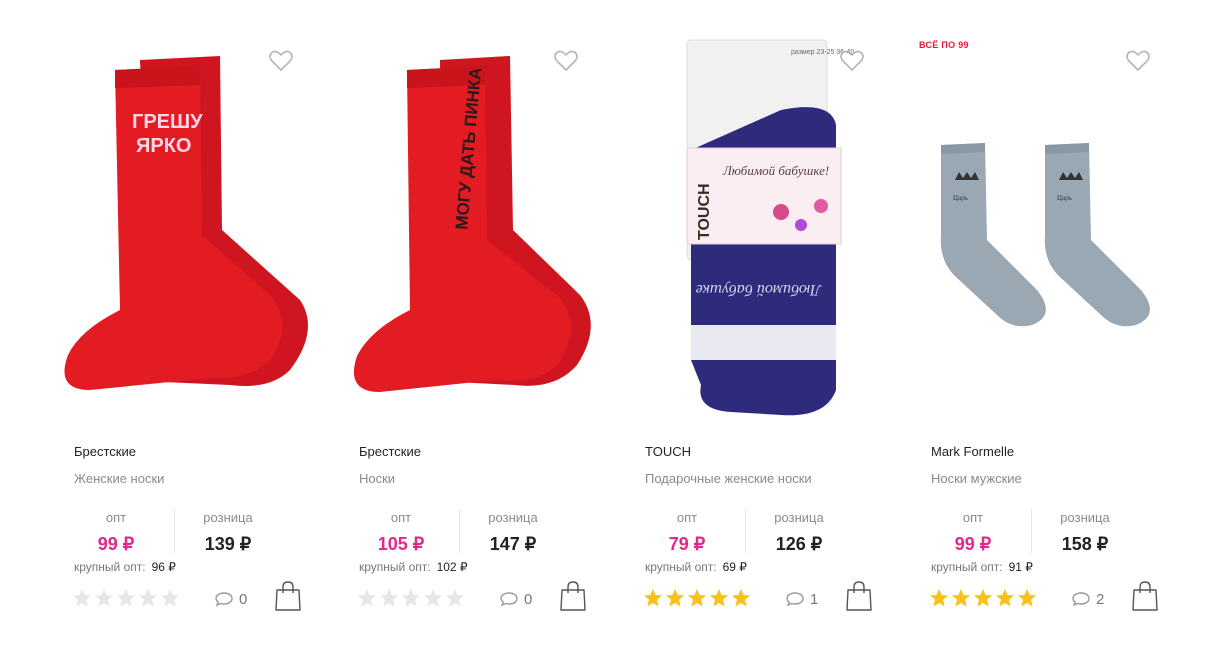 This screenshot has width=1221, height=646. I want to click on bulk-price: крупный опт: 69 ₽, so click(696, 567).